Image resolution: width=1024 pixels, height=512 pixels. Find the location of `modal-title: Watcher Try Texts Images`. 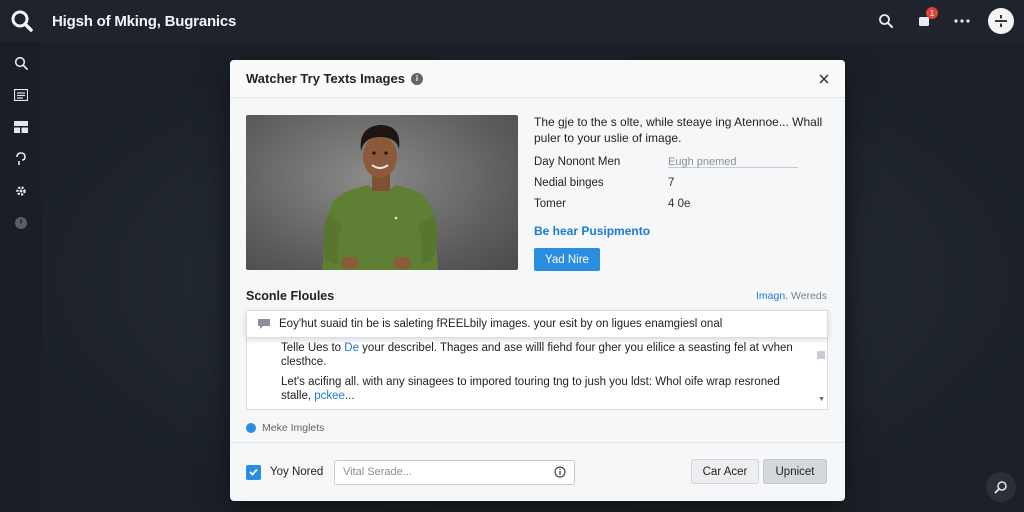

modal-title: Watcher Try Texts Images is located at coordinates (325, 78).